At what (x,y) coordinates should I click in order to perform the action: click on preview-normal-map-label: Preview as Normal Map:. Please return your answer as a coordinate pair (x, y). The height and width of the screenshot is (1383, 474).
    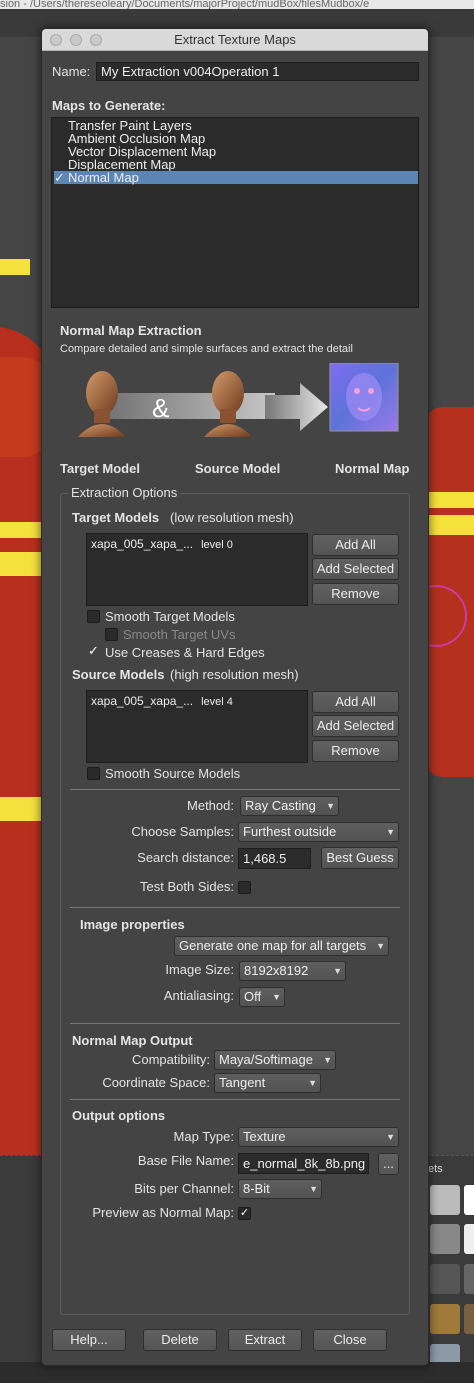
    Looking at the image, I should click on (163, 1212).